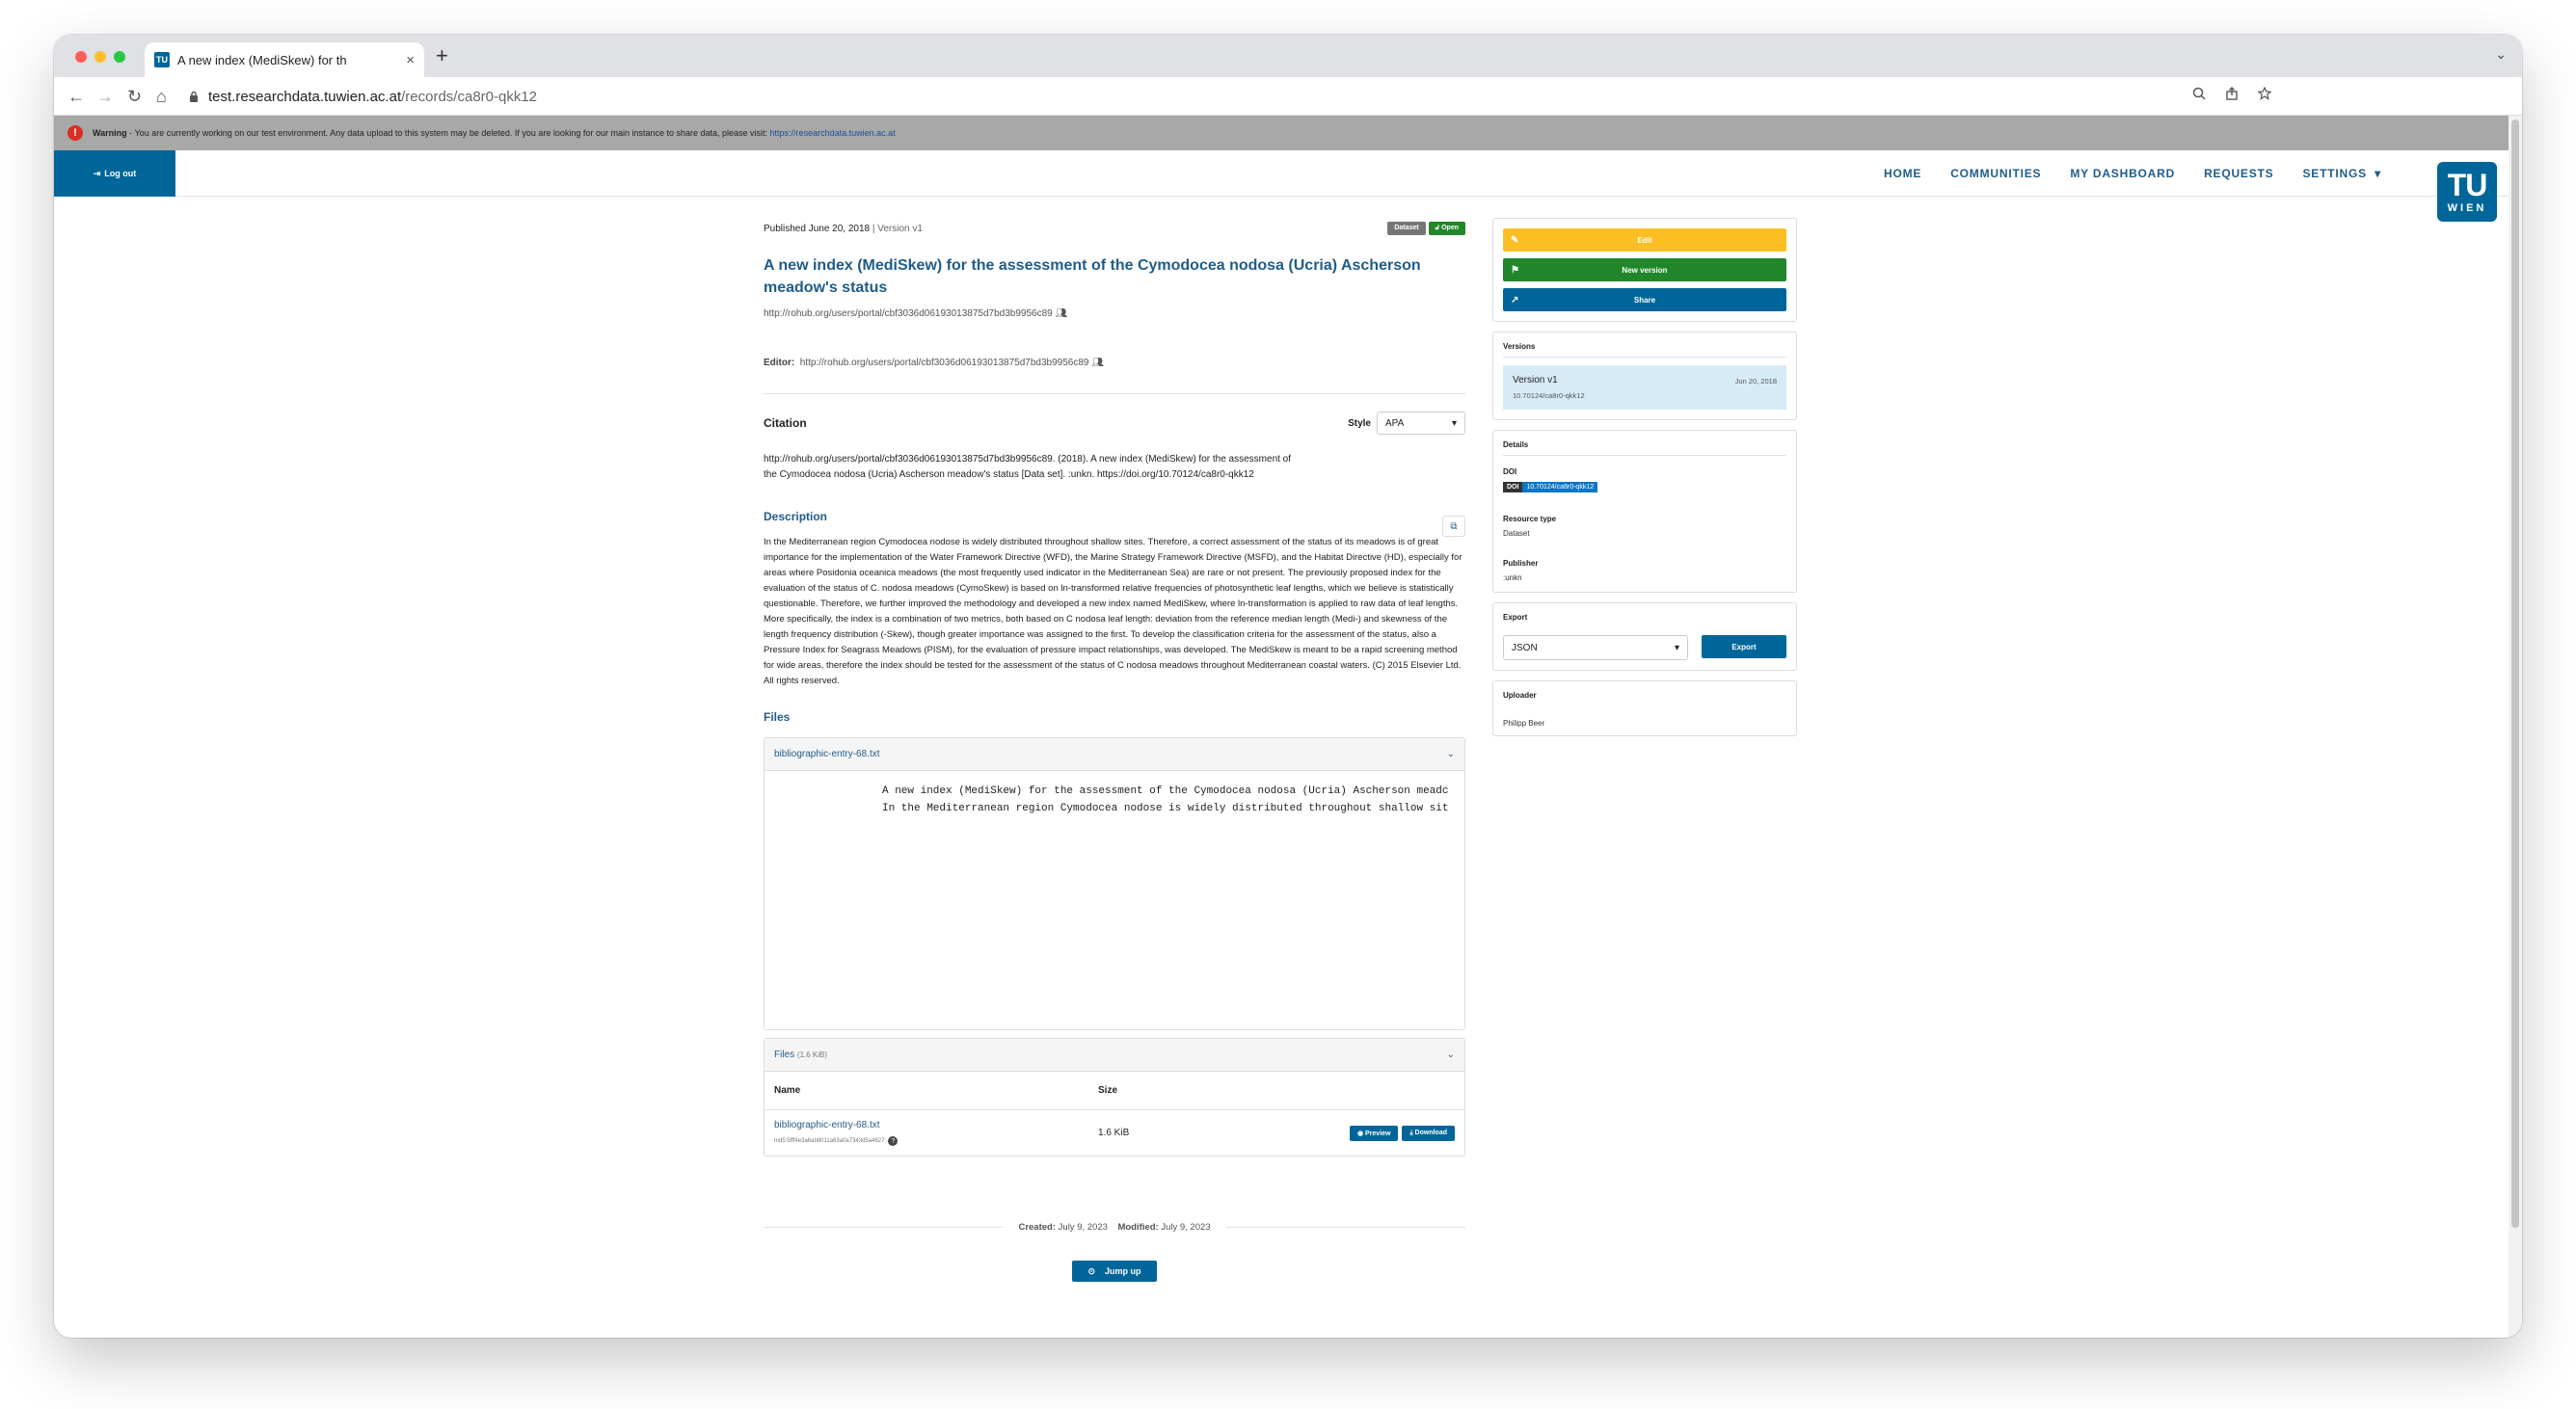  I want to click on browser-tab: TU A new index (MediSkew) for th ×, so click(284, 60).